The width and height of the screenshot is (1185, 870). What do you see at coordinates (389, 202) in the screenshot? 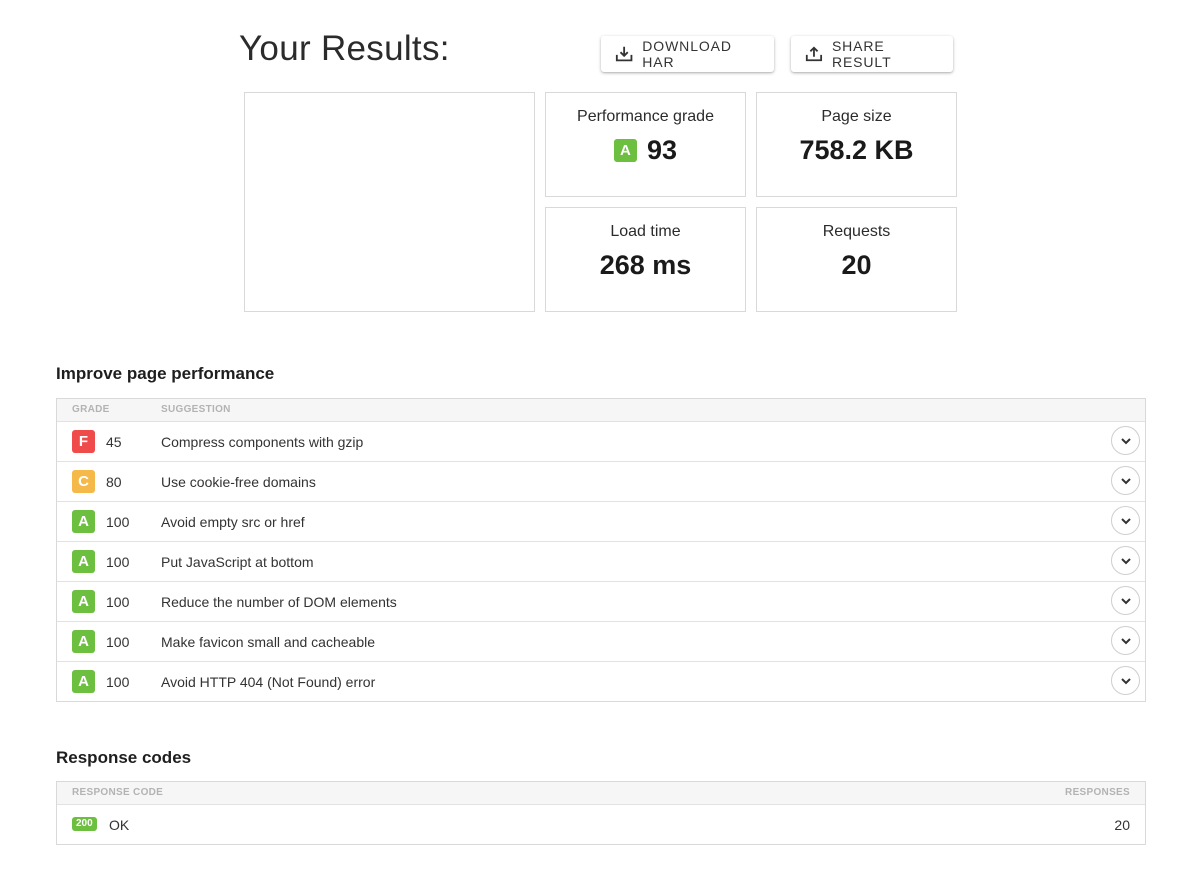
I see `page-screenshot-preview` at bounding box center [389, 202].